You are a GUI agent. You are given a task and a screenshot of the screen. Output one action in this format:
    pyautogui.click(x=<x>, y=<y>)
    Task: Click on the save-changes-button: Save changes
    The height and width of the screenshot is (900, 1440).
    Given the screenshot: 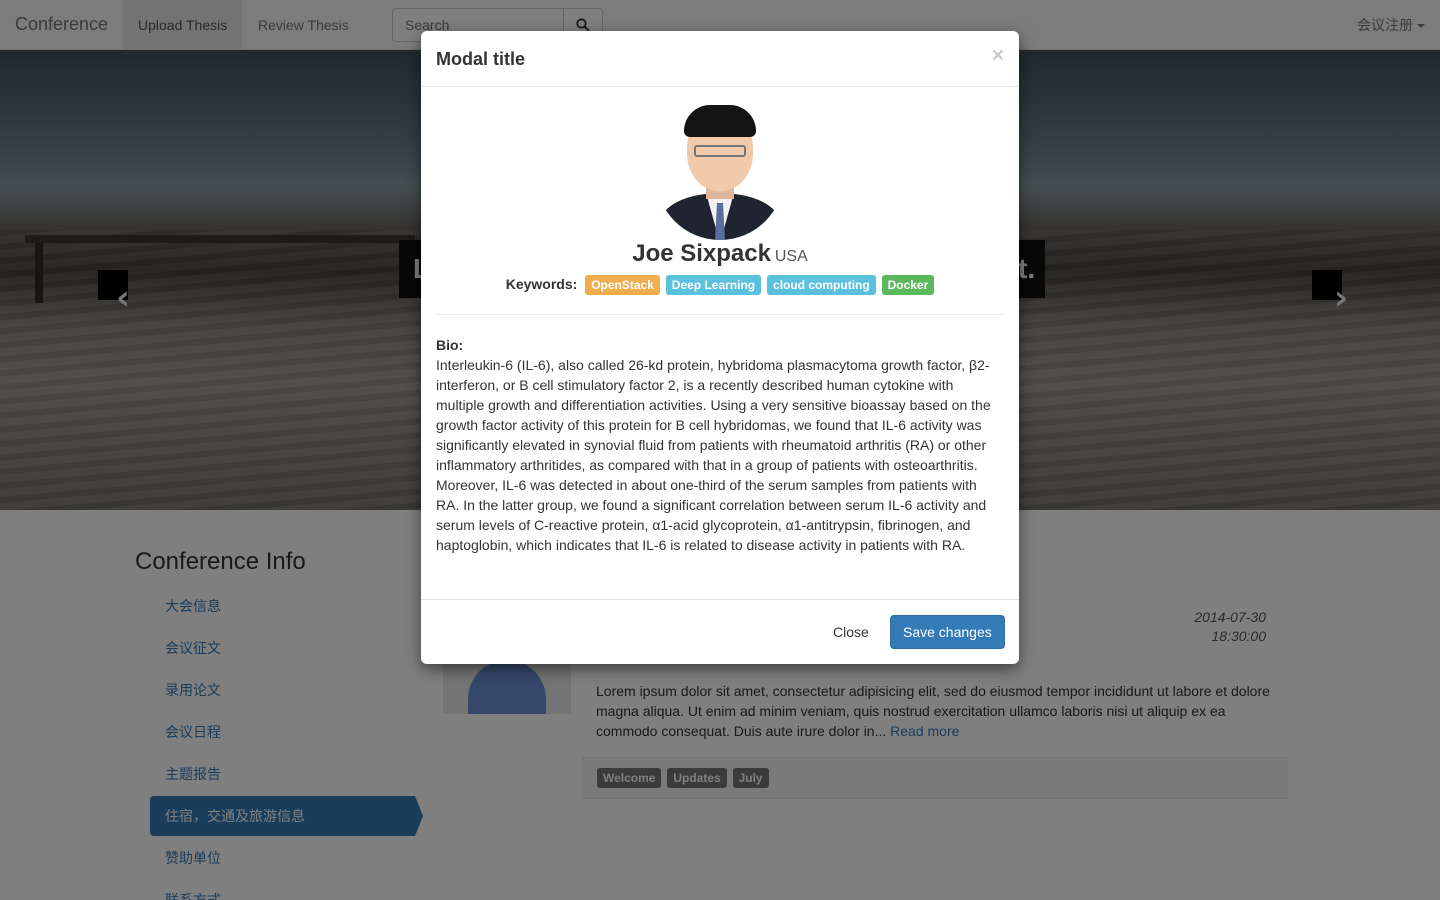 What is the action you would take?
    pyautogui.click(x=947, y=632)
    